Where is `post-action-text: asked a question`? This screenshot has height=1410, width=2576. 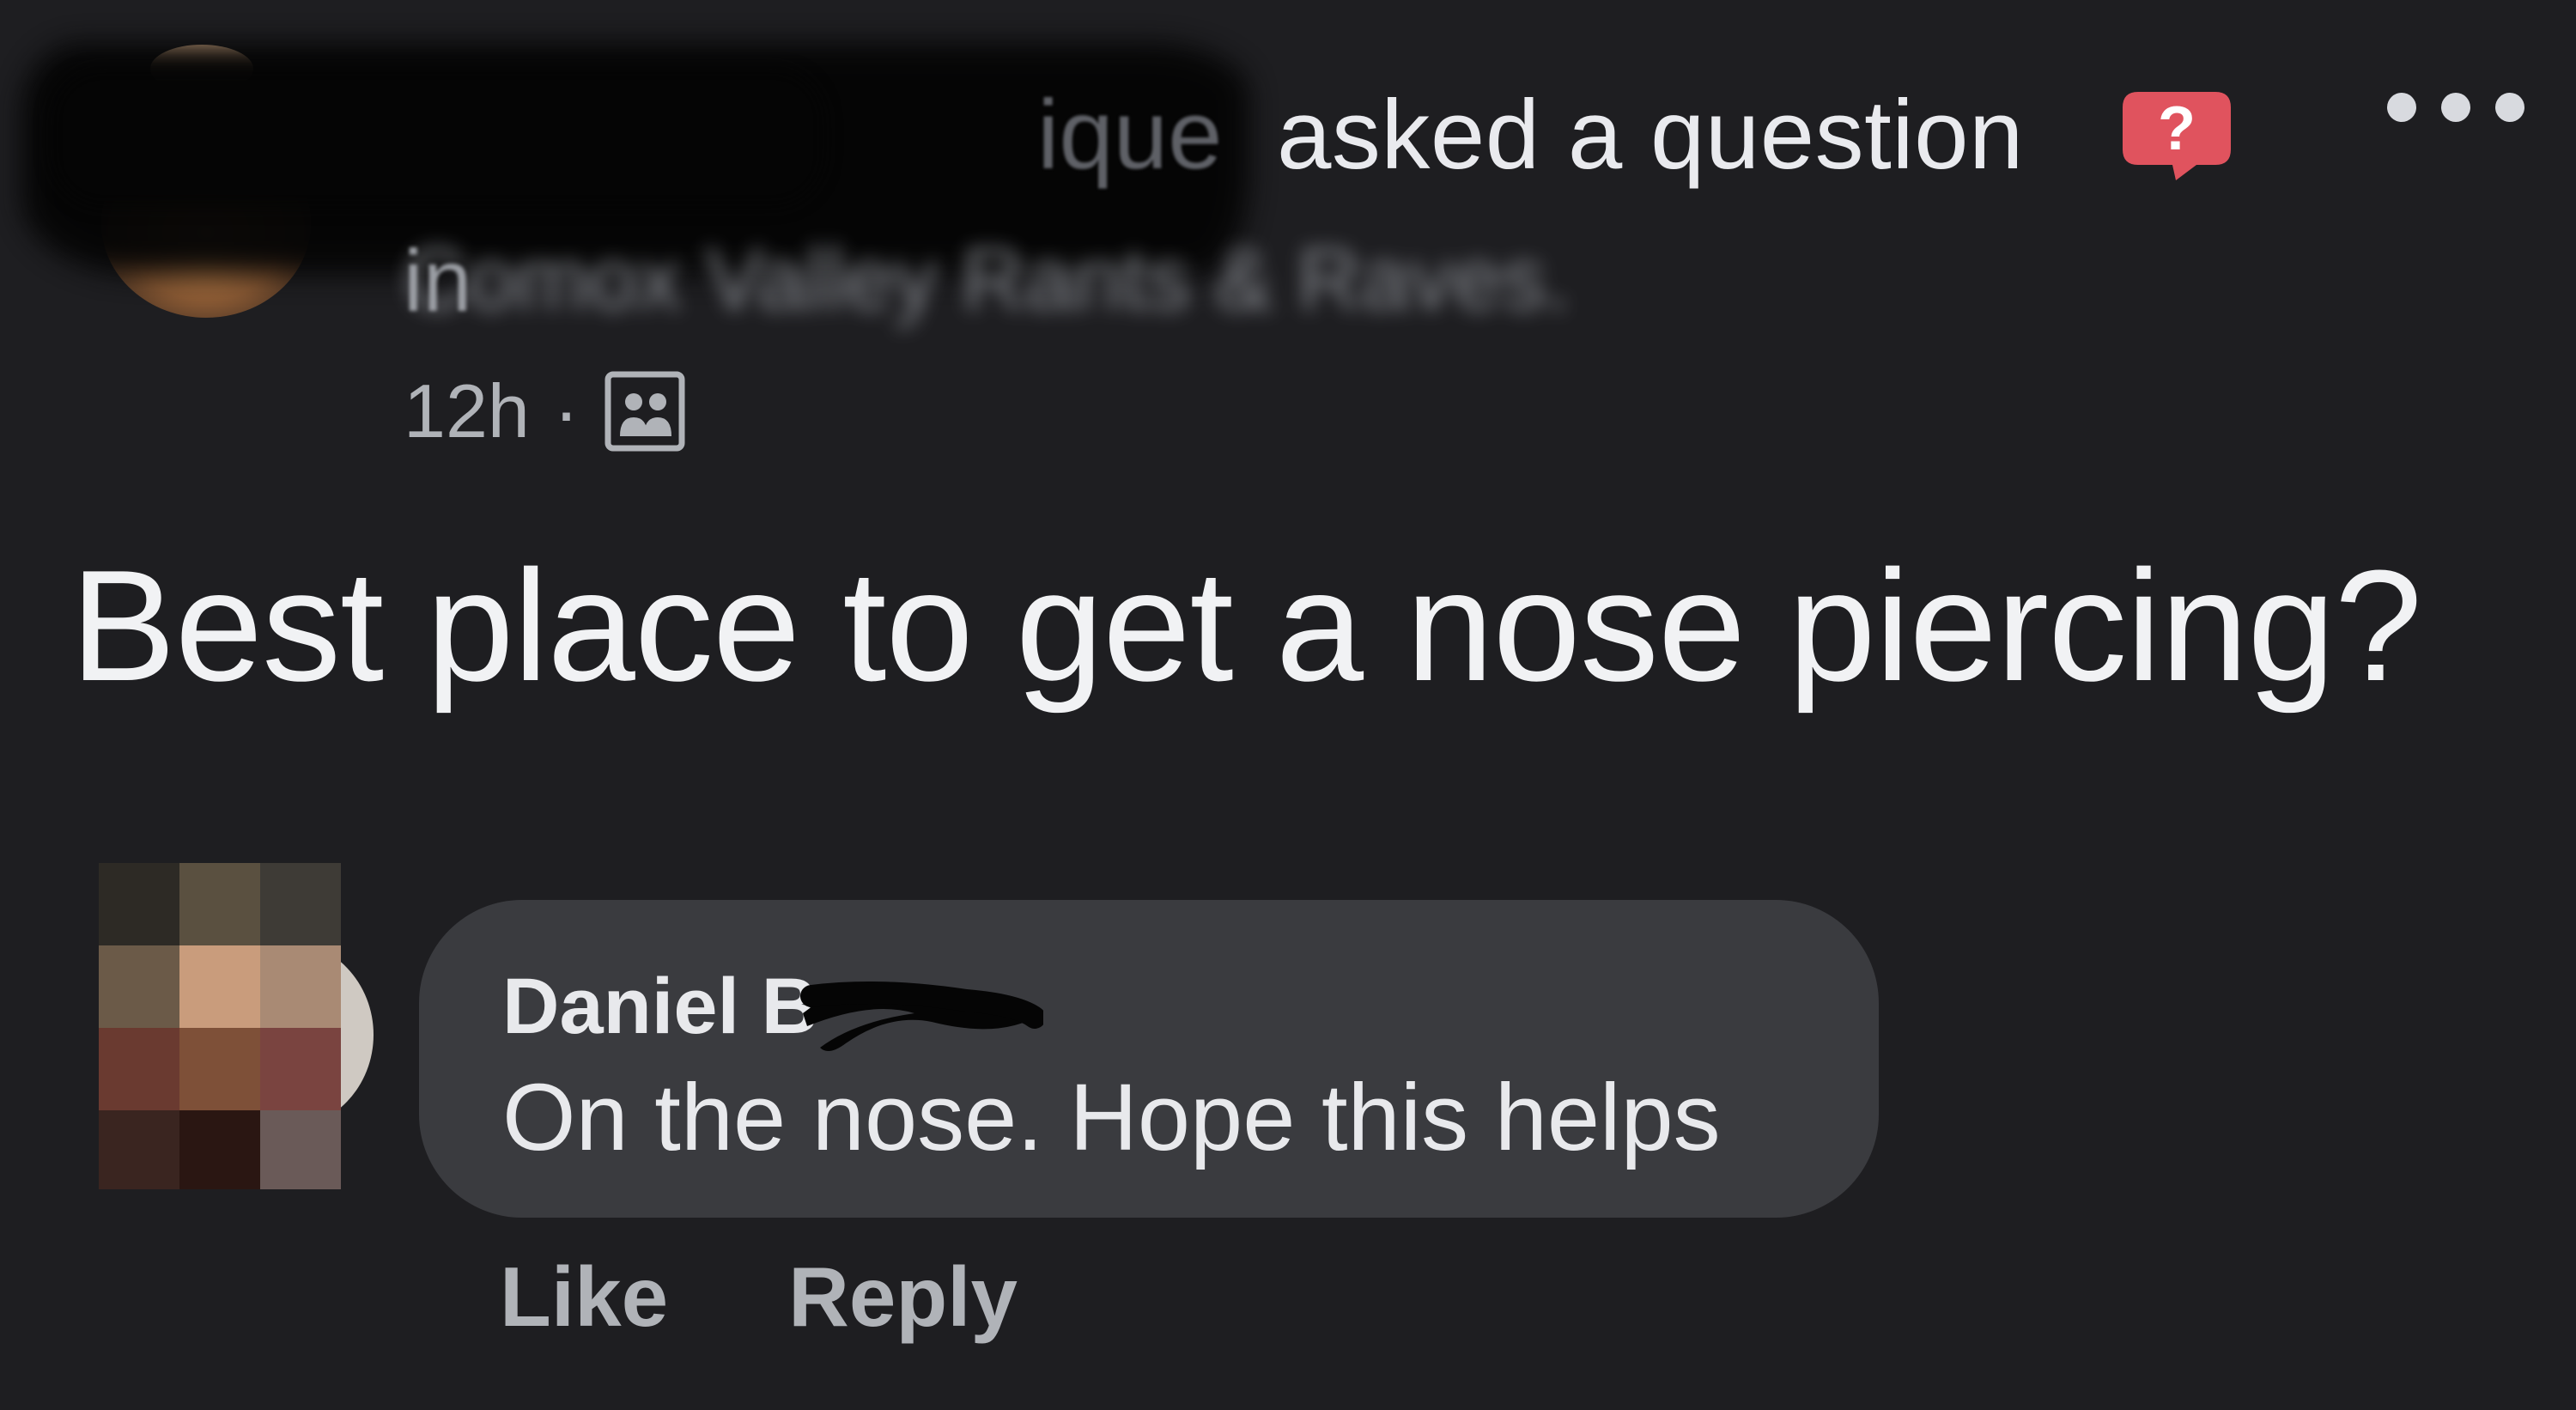
post-action-text: asked a question is located at coordinates (1650, 136).